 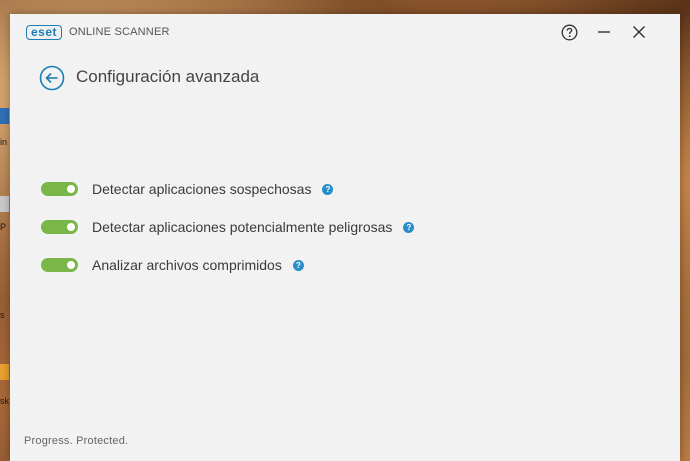 I want to click on option-row: Analizar archivos comprimidos ?, so click(x=172, y=265).